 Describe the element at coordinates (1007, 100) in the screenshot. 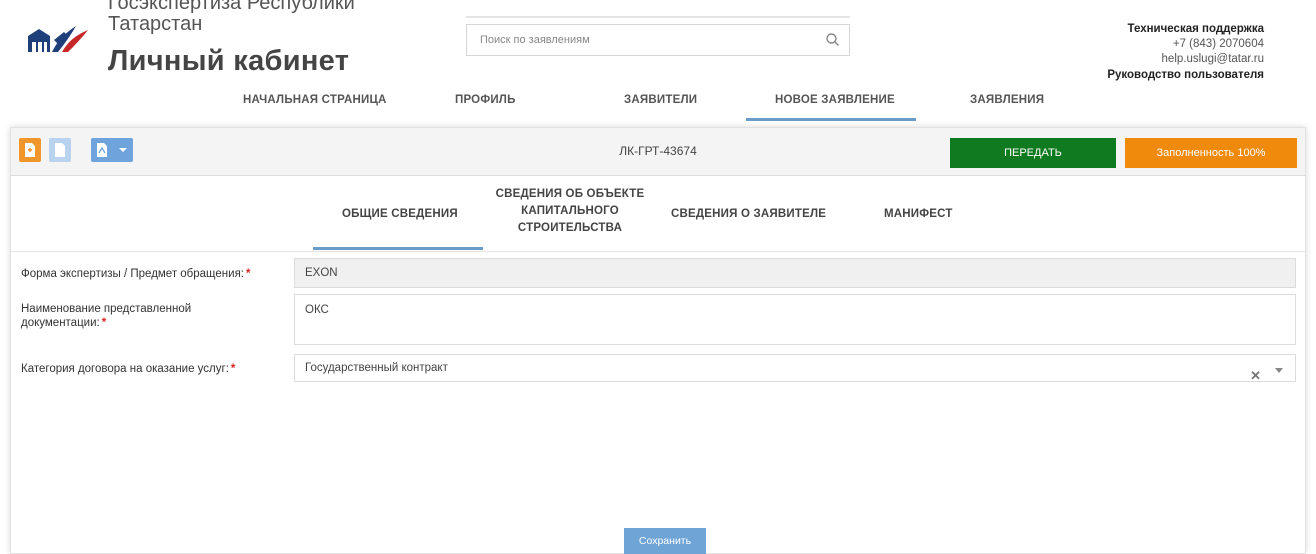

I see `nav-item-applications: ЗАЯВЛЕНИЯ` at that location.